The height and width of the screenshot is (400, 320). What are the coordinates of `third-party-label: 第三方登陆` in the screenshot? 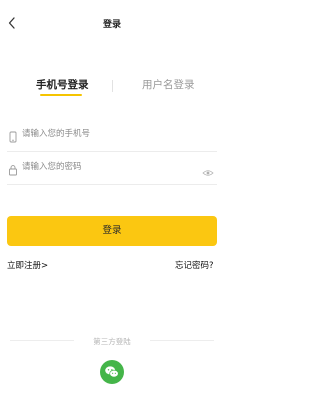 It's located at (112, 341).